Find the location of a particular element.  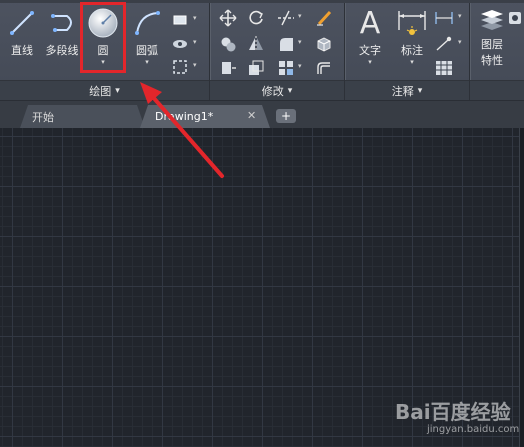

text-icon-glyph: A is located at coordinates (370, 23).